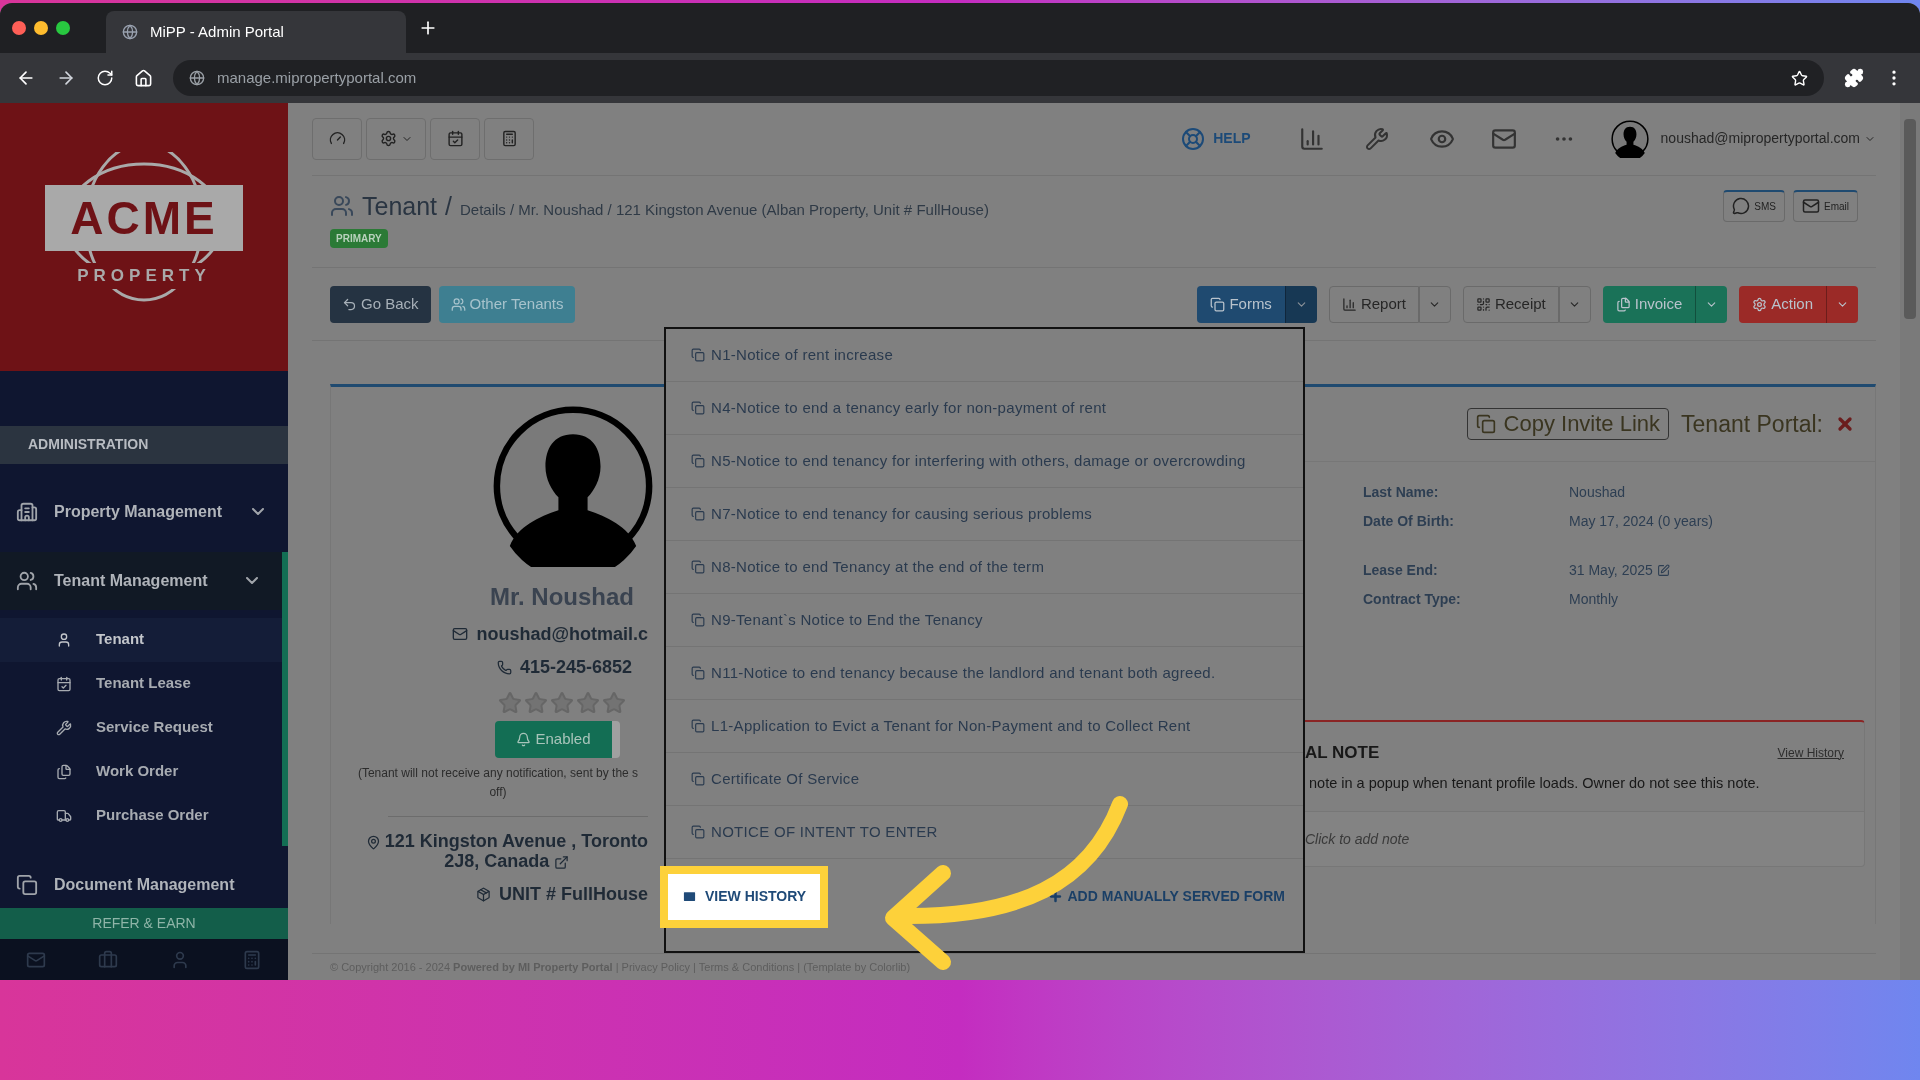 This screenshot has height=1080, width=1920. I want to click on calculator-button, so click(509, 138).